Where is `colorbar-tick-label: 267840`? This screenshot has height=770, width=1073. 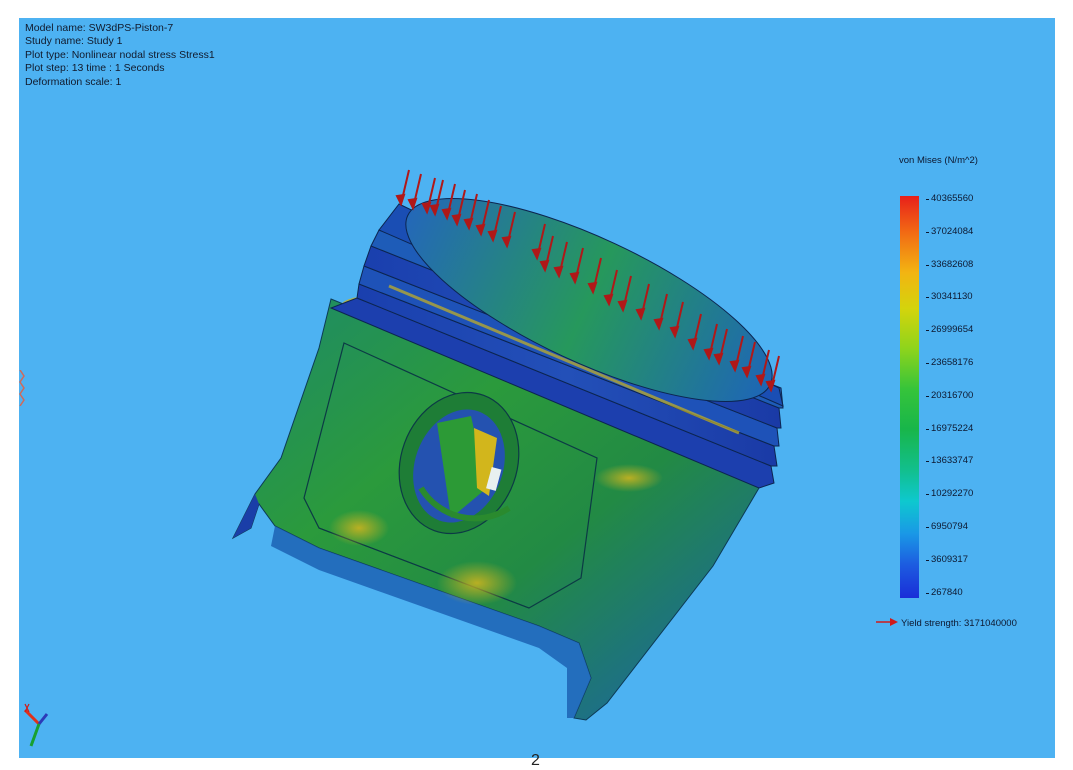 colorbar-tick-label: 267840 is located at coordinates (944, 592).